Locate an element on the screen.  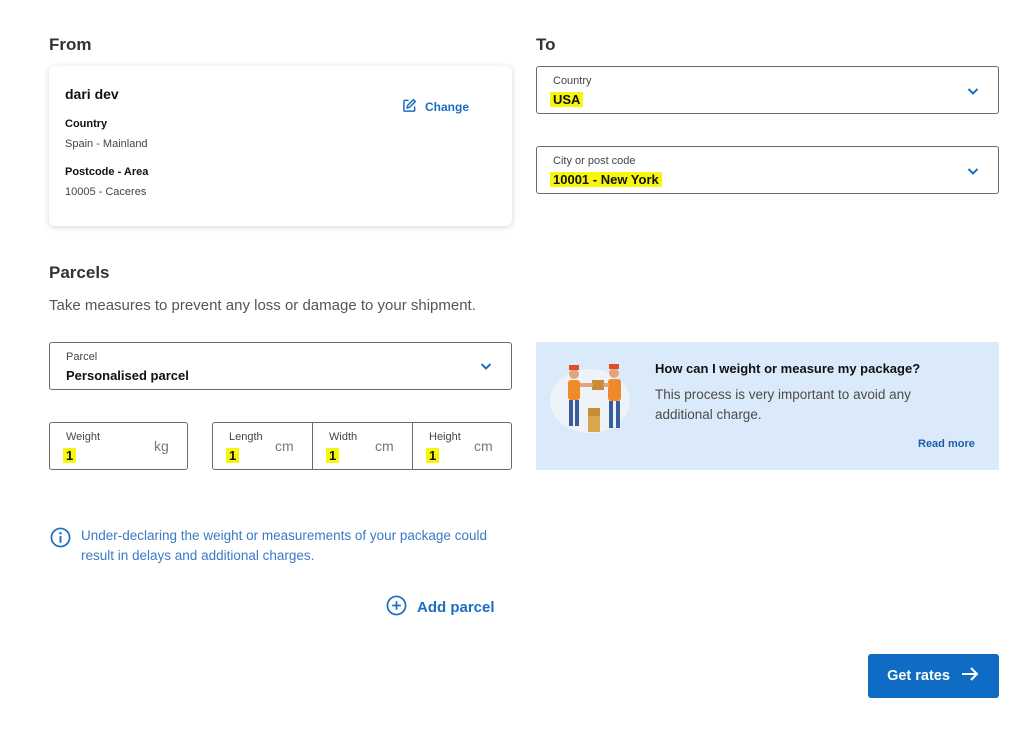
to-city-select: City or post code 10001 - New York is located at coordinates (767, 170).